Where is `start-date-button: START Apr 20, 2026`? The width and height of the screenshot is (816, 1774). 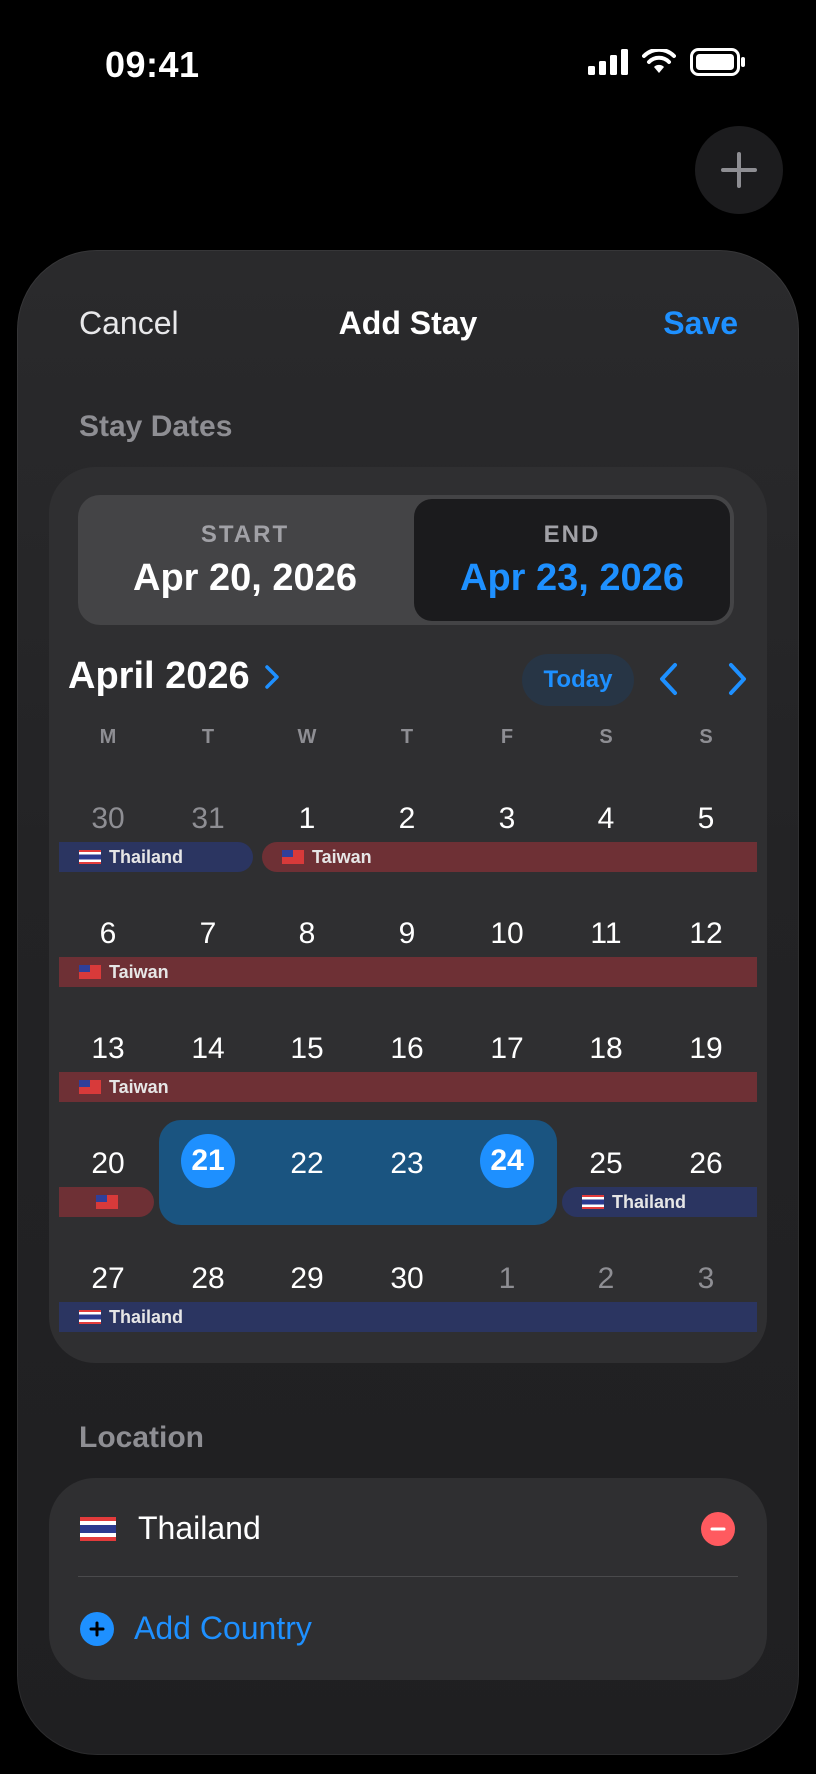 start-date-button: START Apr 20, 2026 is located at coordinates (245, 560).